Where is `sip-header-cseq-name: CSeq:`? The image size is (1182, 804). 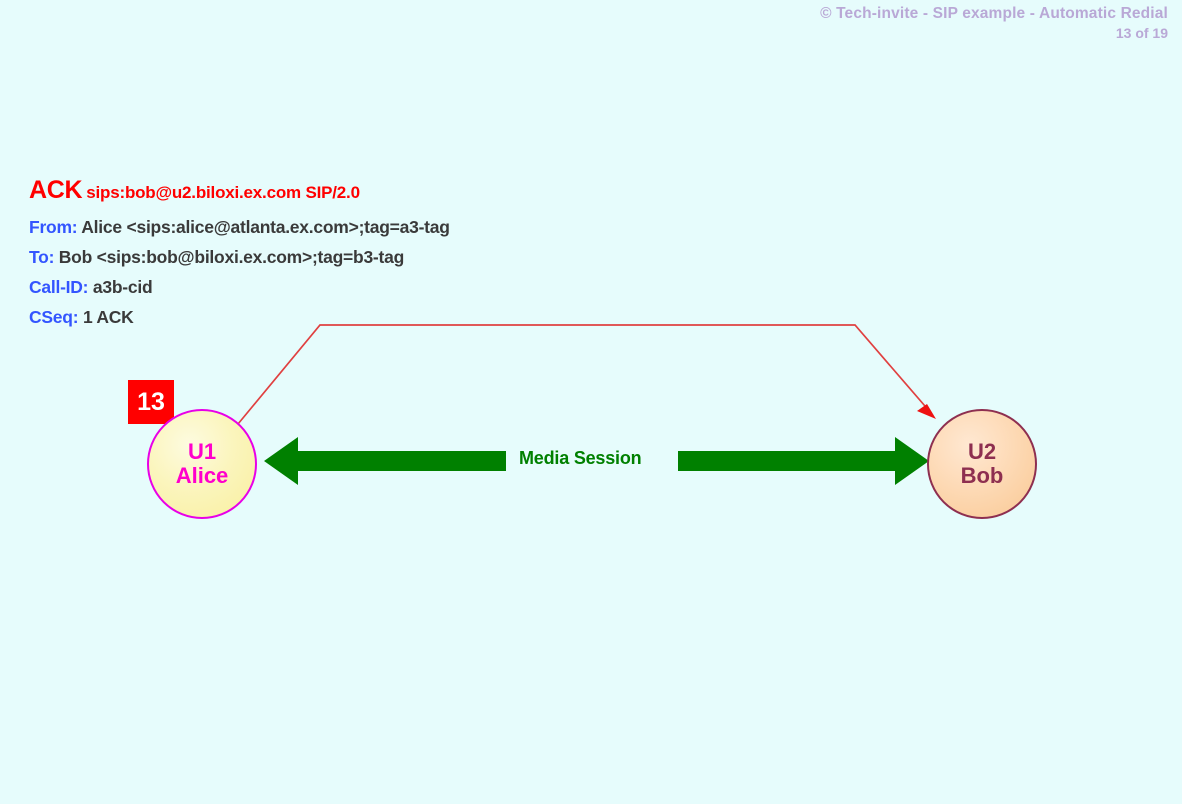 sip-header-cseq-name: CSeq: is located at coordinates (54, 317).